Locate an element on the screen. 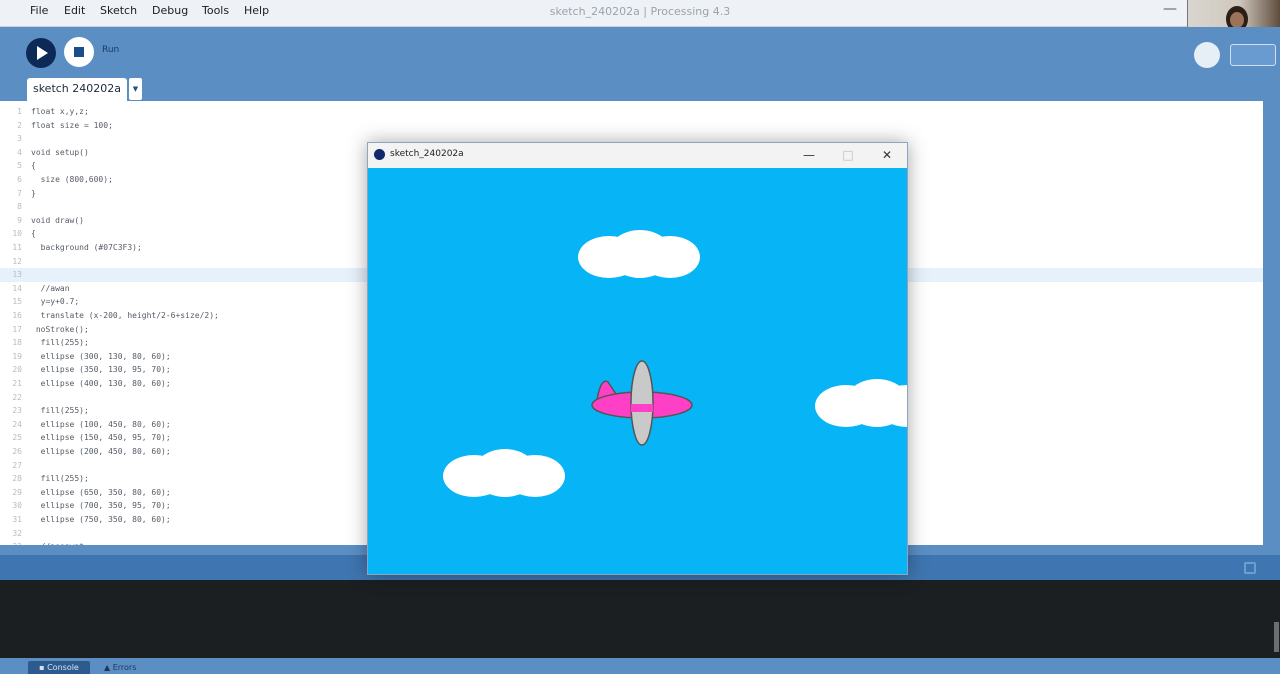 The image size is (1280, 674). airplane-layer is located at coordinates (642, 403).